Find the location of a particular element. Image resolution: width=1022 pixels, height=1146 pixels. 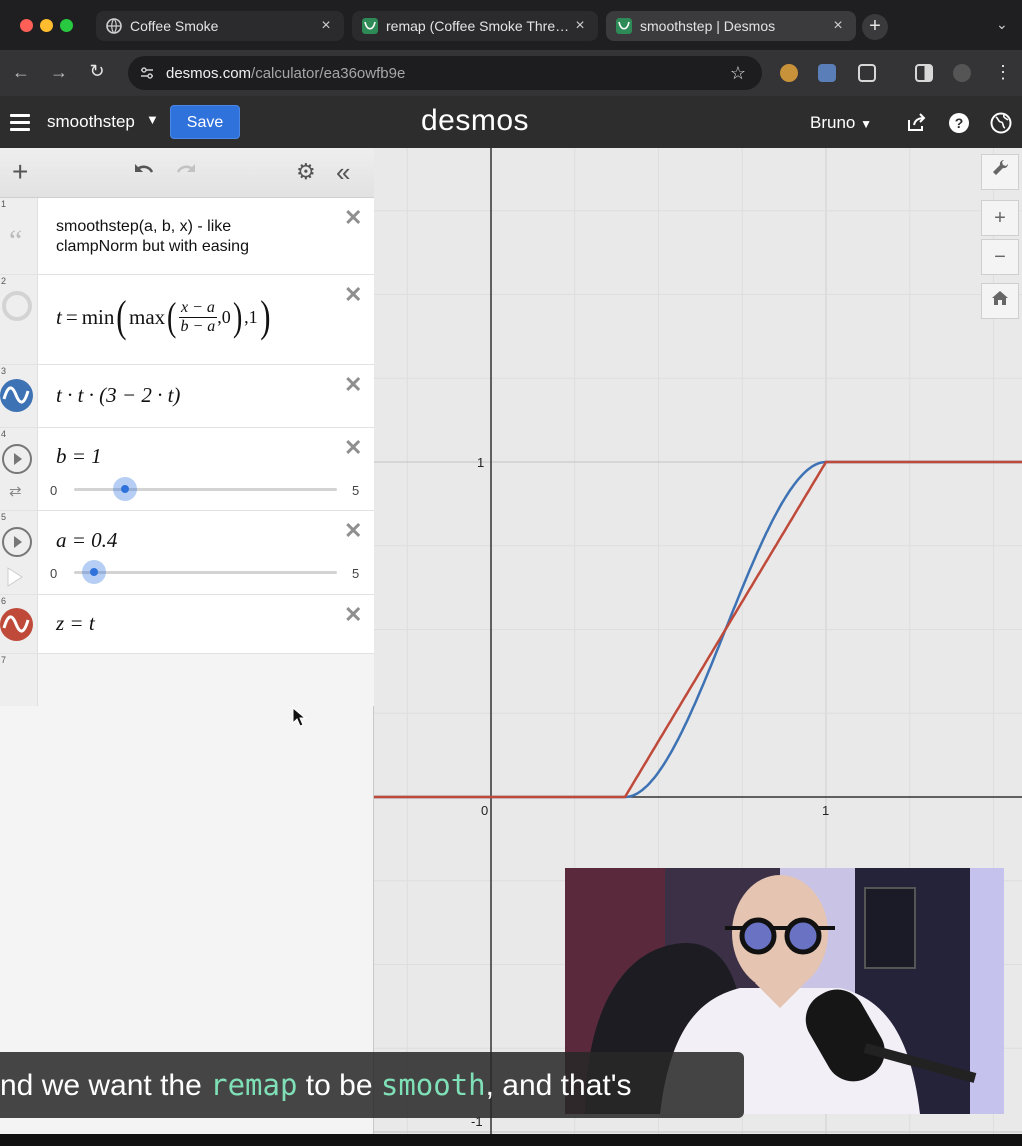

caption-code: remap is located at coordinates (254, 1085).